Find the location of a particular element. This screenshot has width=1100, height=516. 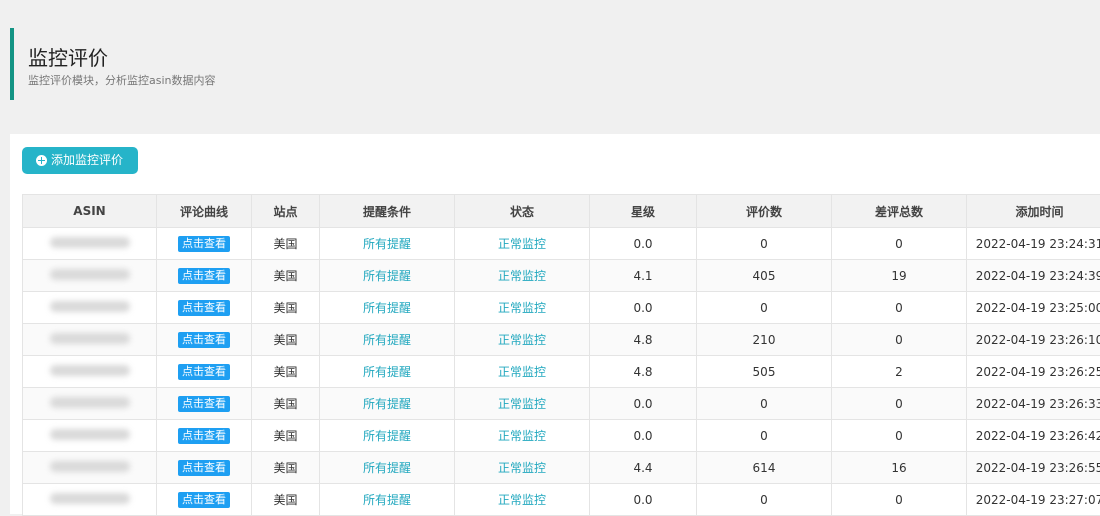

add-monitor-review-label: 添加监控评价 is located at coordinates (87, 160).